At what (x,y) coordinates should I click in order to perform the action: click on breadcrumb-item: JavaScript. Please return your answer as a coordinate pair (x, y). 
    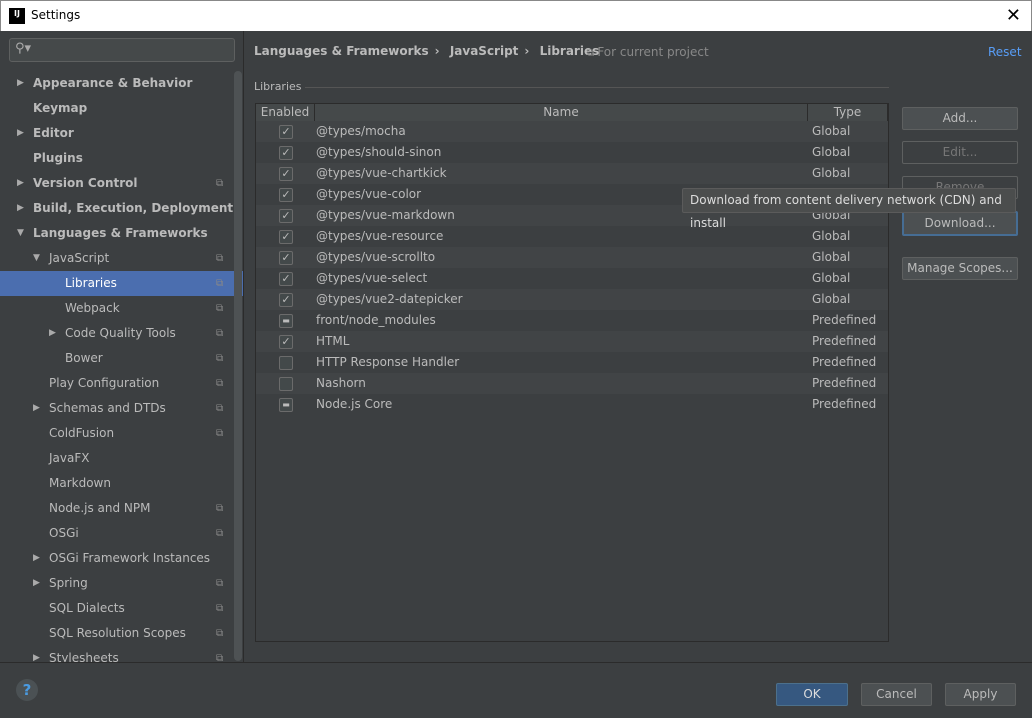
    Looking at the image, I should click on (484, 51).